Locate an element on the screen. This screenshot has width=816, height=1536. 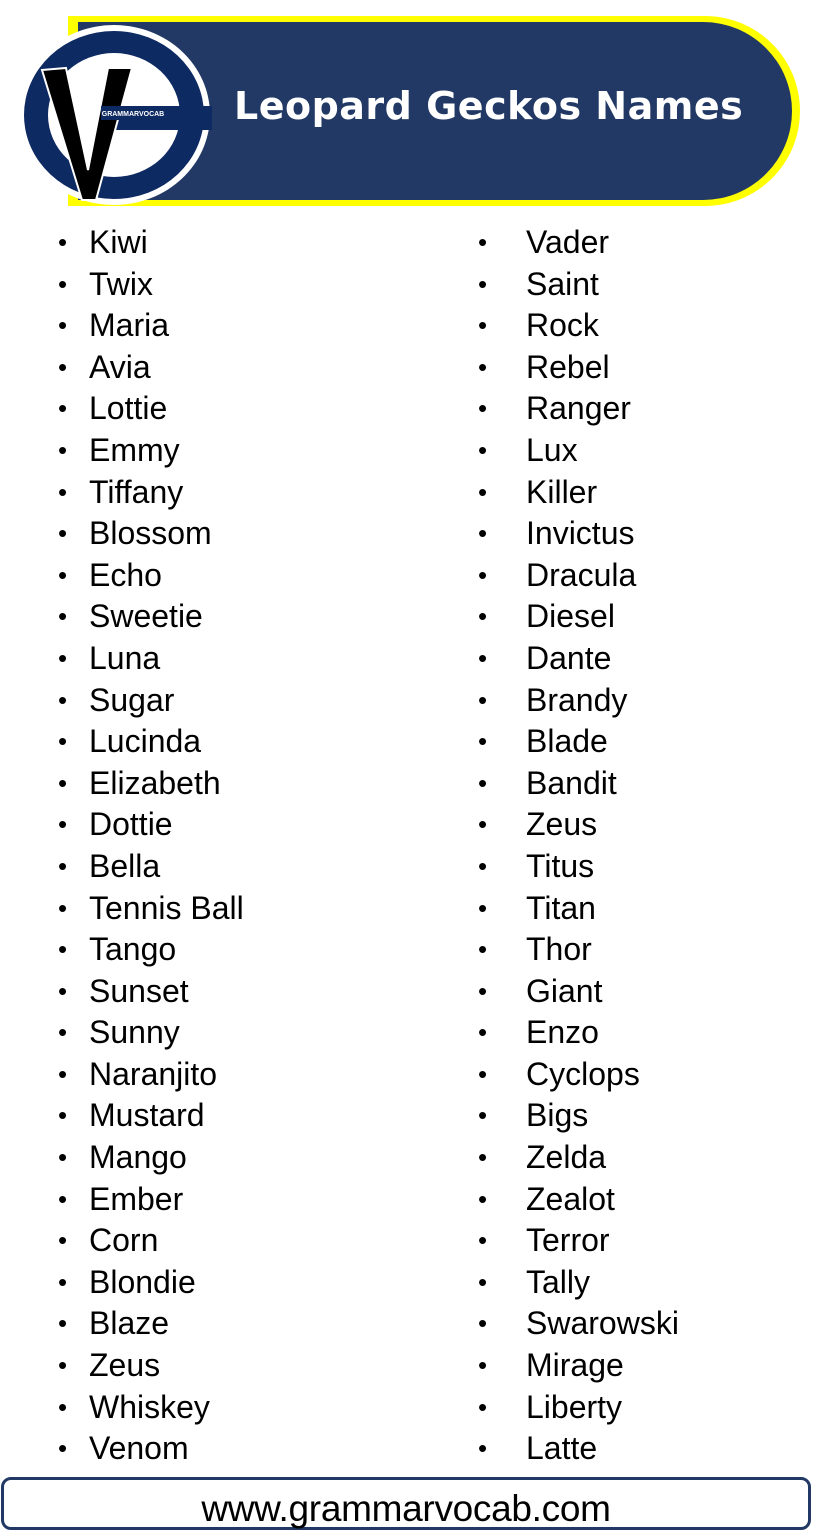
list-item: • Corn is located at coordinates (151, 1241).